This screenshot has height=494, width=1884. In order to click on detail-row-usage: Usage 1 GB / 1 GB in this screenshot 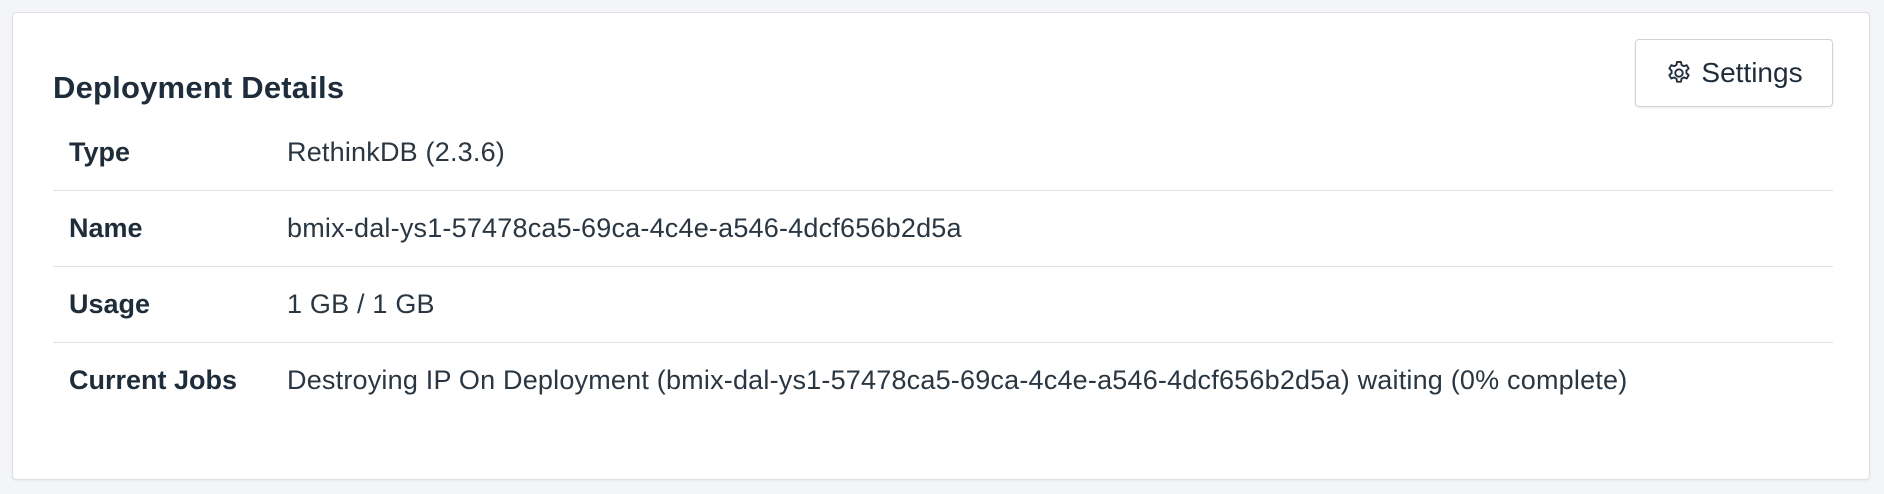, I will do `click(943, 304)`.